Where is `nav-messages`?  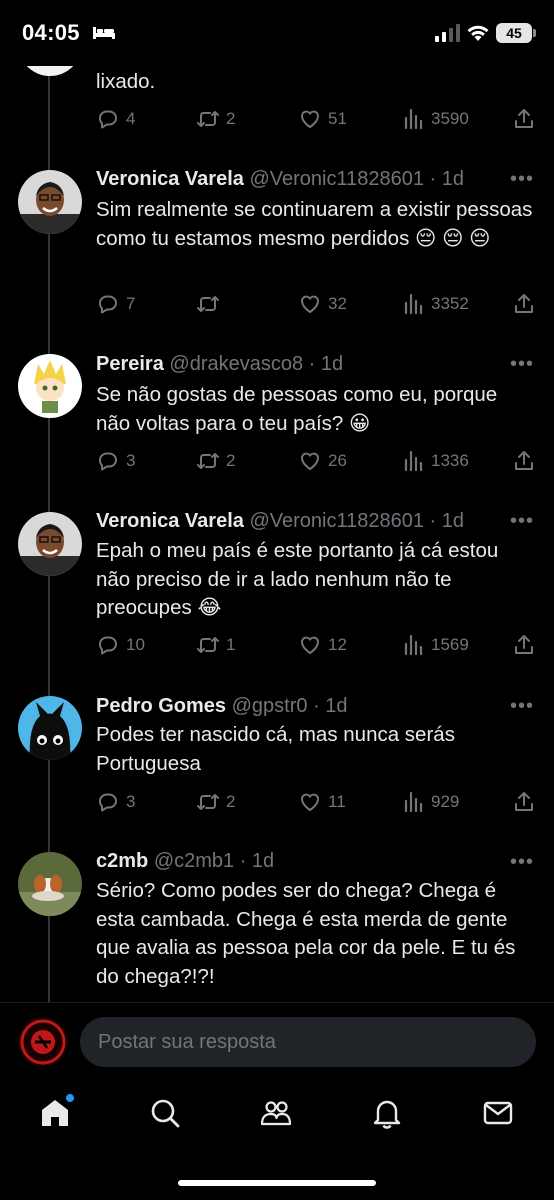
nav-messages is located at coordinates (498, 1113).